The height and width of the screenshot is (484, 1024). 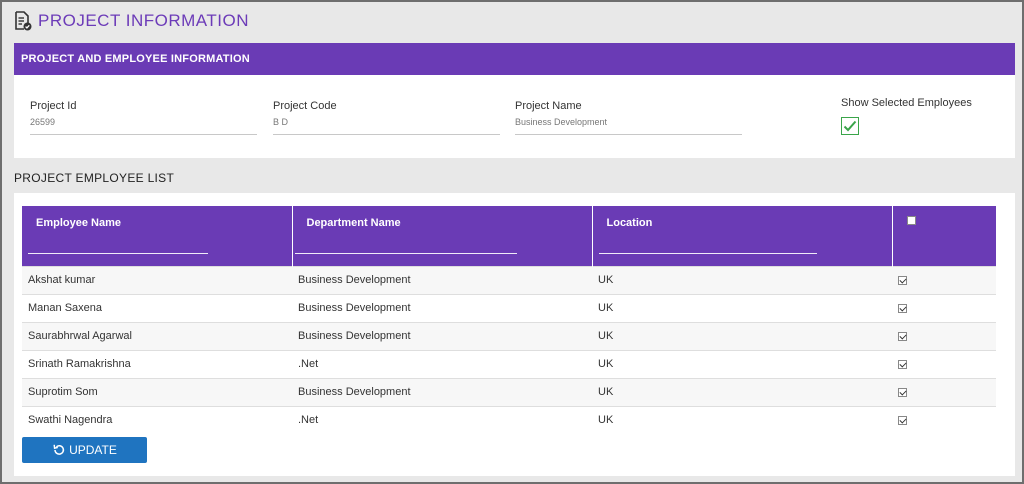 I want to click on table-row: Swathi Nagendra .Net UK, so click(x=509, y=419).